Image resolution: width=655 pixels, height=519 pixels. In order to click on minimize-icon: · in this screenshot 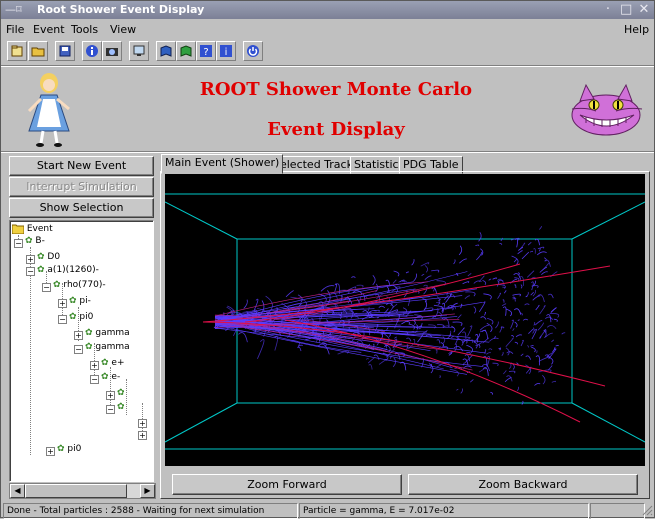, I will do `click(608, 9)`.